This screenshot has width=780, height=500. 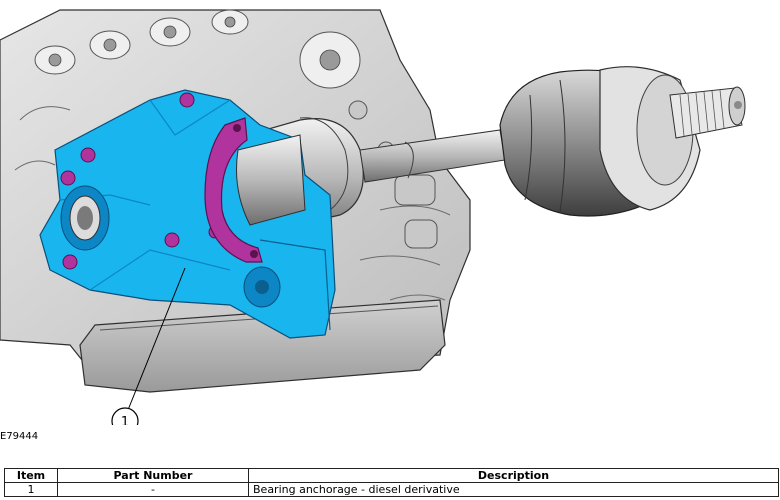 I want to click on splined-stub, so click(x=707, y=112).